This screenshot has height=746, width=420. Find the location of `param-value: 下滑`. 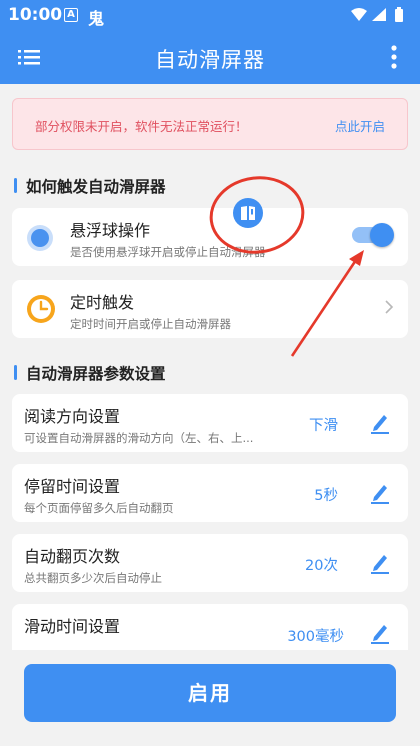

param-value: 下滑 is located at coordinates (323, 426).